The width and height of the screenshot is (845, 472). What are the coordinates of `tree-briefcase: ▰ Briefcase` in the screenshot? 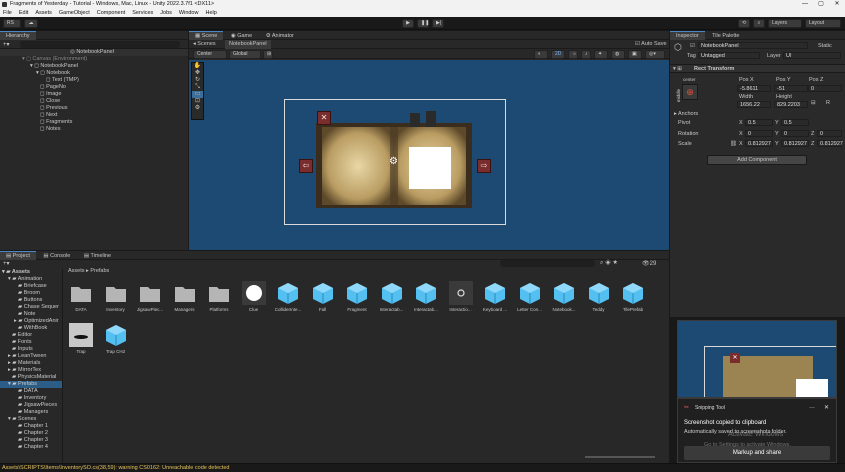 It's located at (31, 286).